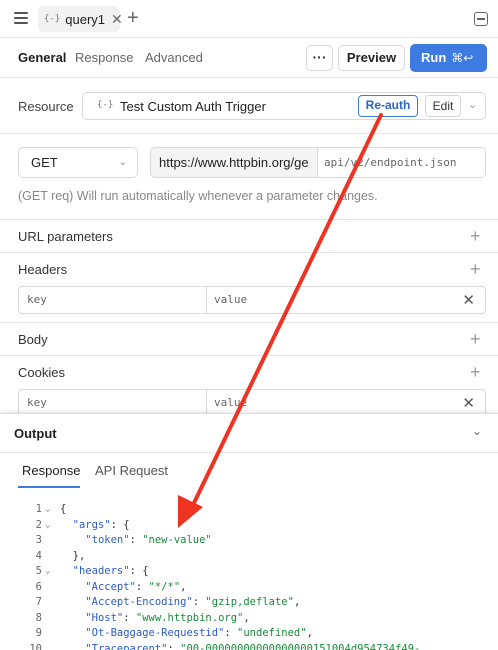 The width and height of the screenshot is (498, 650). What do you see at coordinates (272, 633) in the screenshot?
I see `json-string: "undefined"` at bounding box center [272, 633].